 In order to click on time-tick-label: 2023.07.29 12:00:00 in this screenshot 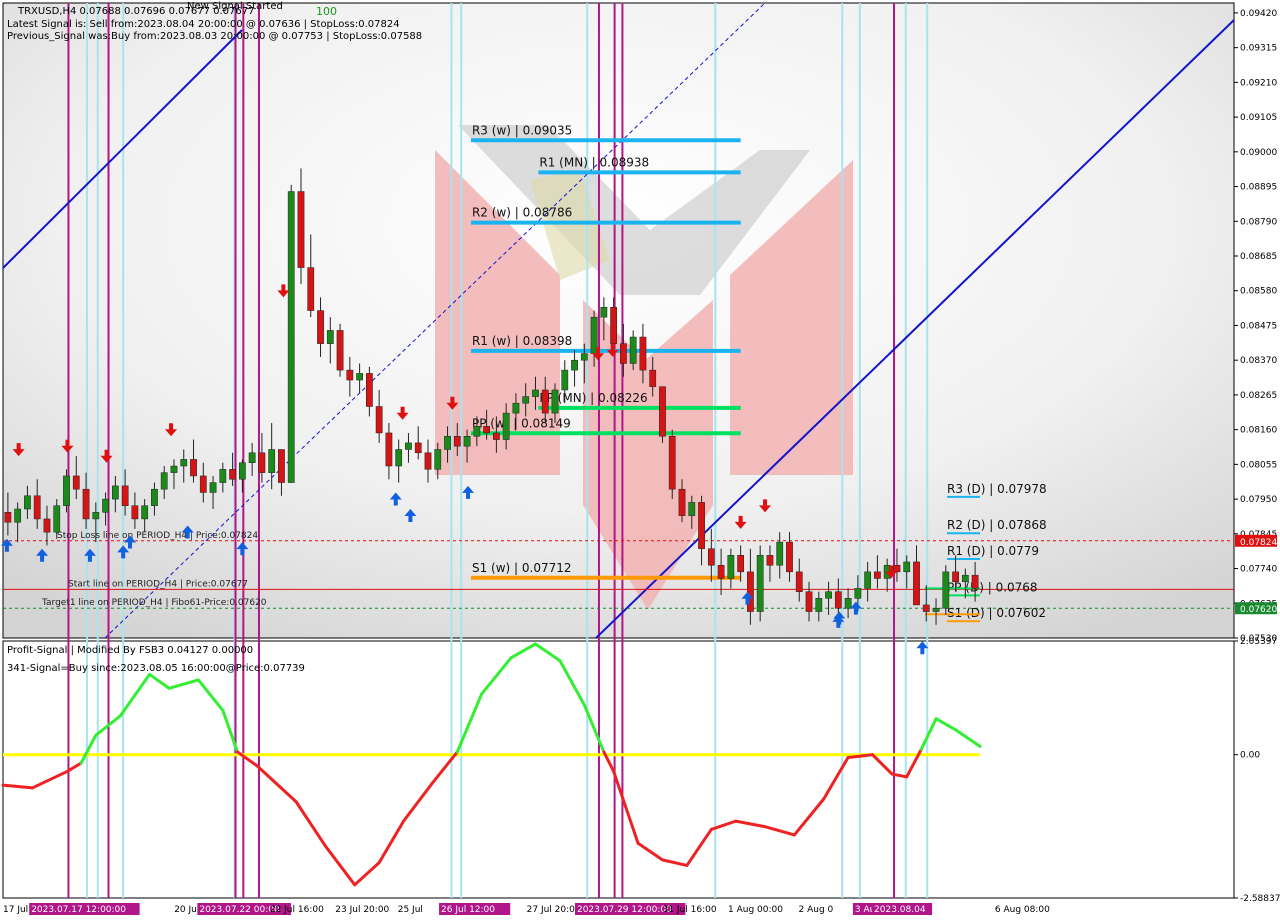, I will do `click(624, 910)`.